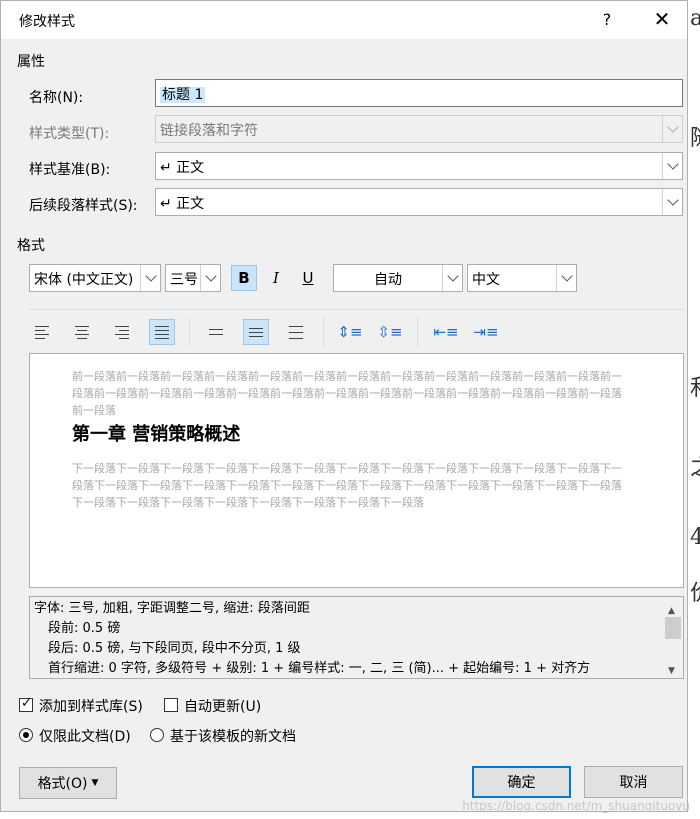 This screenshot has height=819, width=700. I want to click on based-on-value: ↵ 正文, so click(182, 168).